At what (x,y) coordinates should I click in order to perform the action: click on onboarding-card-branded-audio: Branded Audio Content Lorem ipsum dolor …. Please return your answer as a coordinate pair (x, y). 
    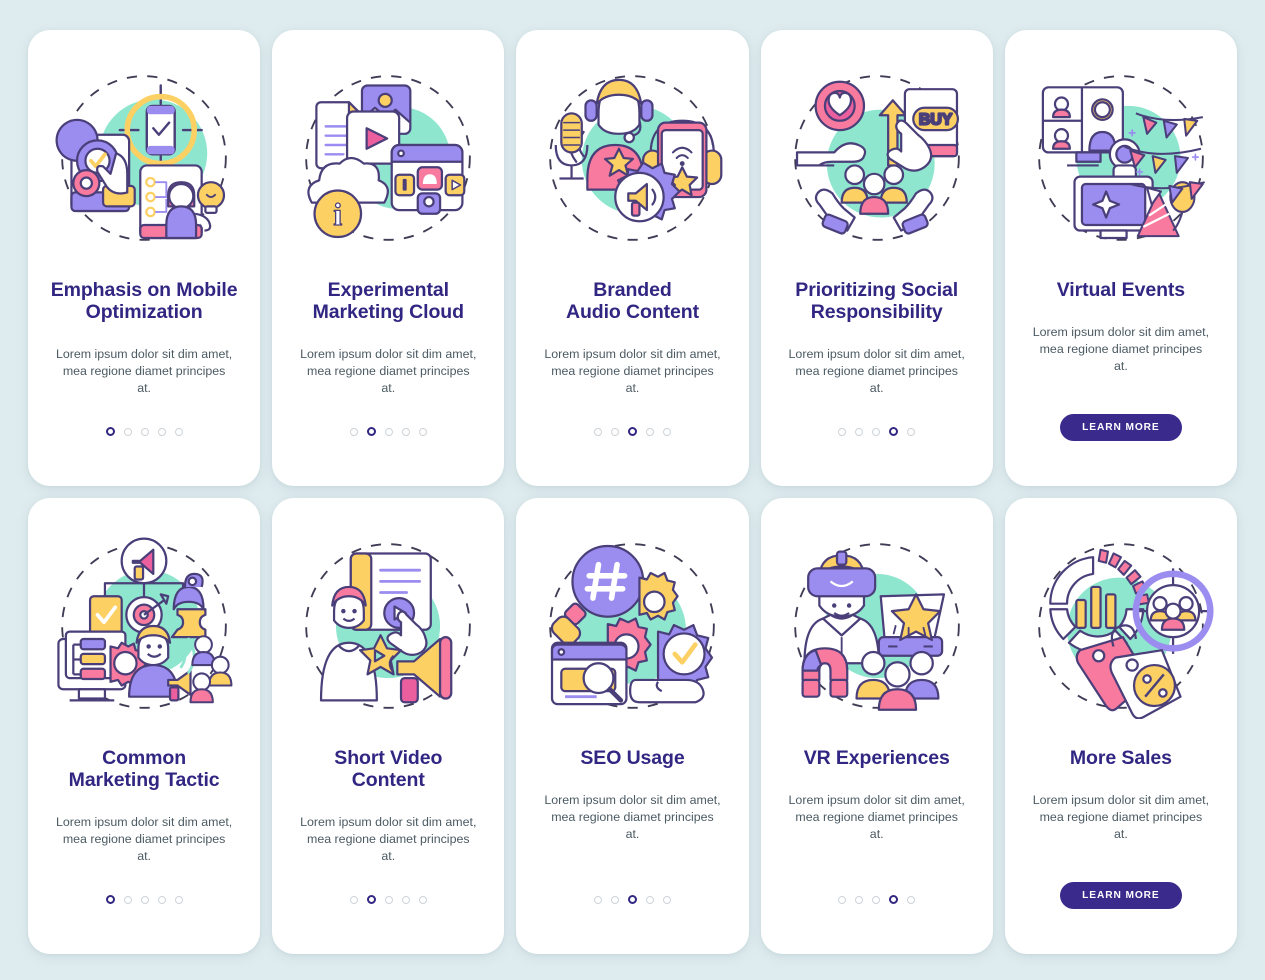
    Looking at the image, I should click on (632, 258).